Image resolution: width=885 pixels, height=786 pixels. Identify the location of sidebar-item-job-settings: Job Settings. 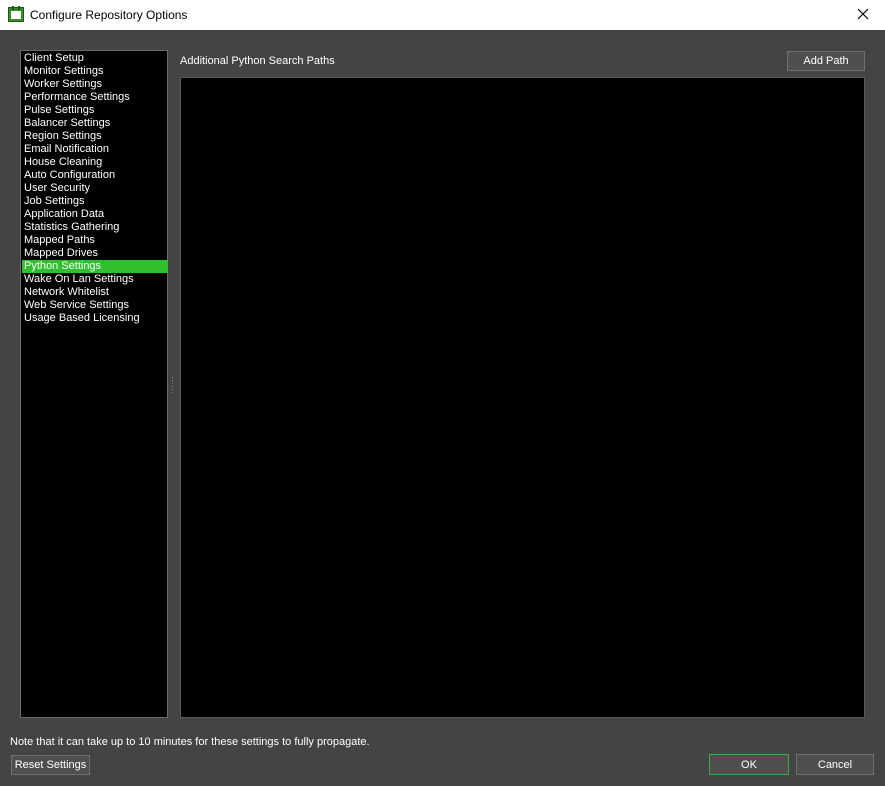
(95, 201).